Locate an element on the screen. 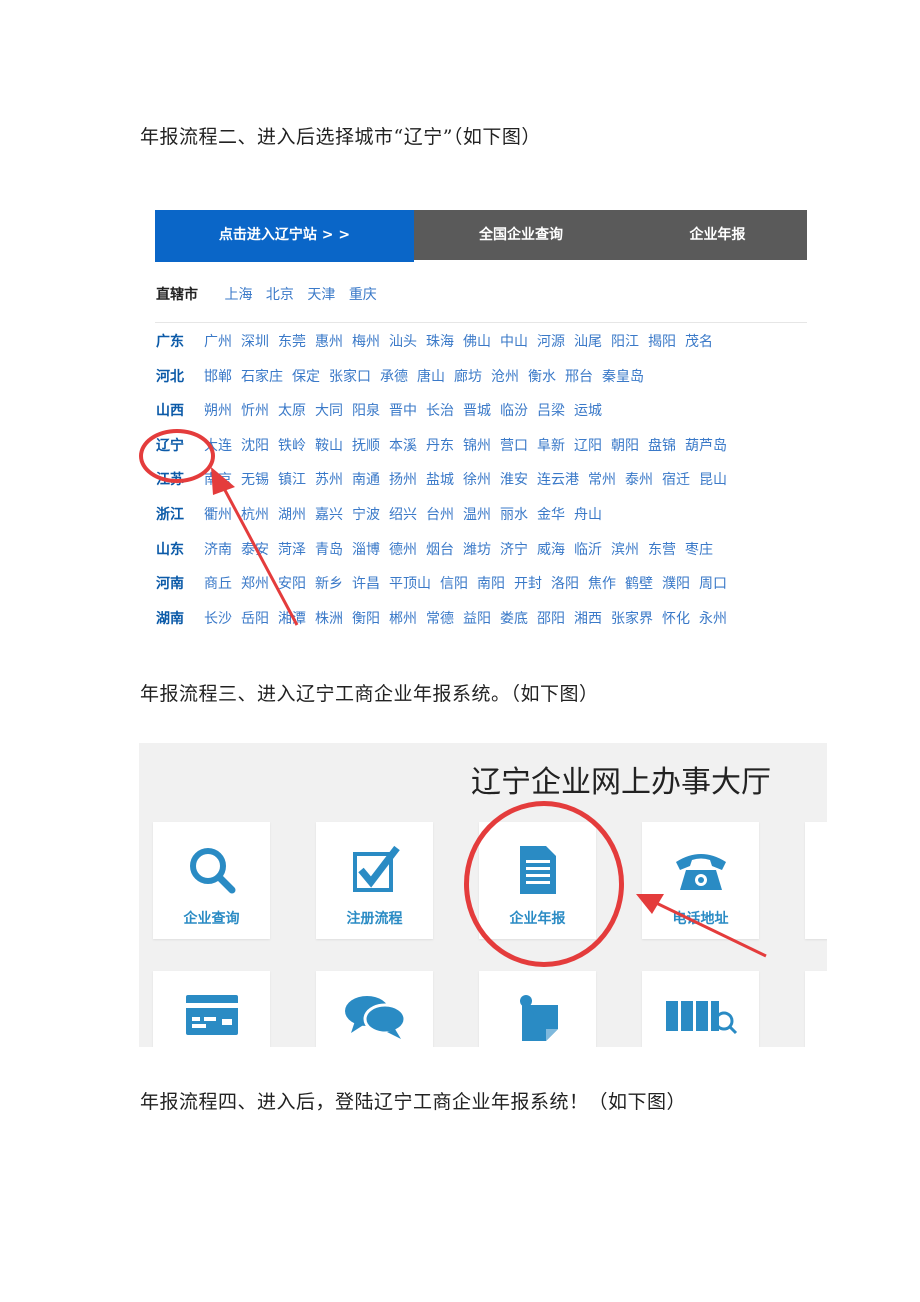  province-label: 湖南 is located at coordinates (180, 619).